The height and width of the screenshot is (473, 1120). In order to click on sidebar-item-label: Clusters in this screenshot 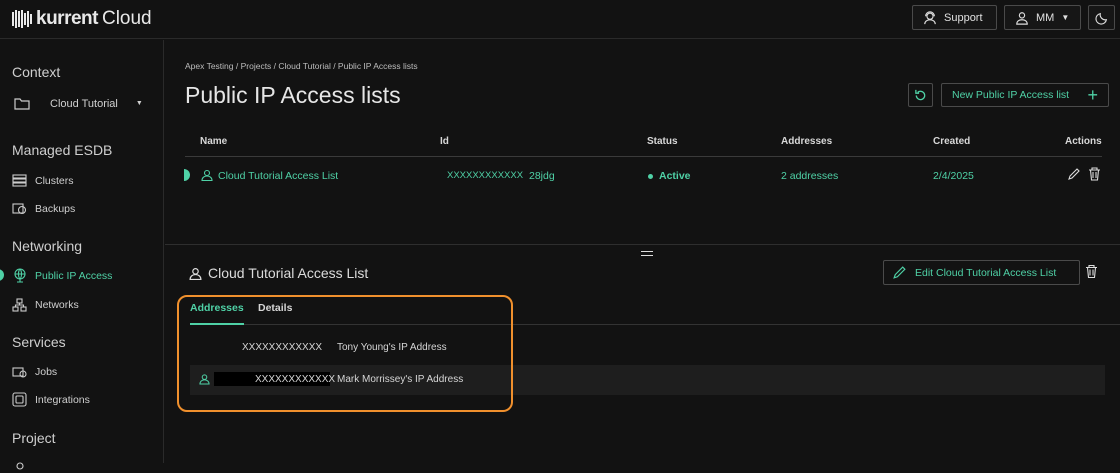, I will do `click(54, 180)`.